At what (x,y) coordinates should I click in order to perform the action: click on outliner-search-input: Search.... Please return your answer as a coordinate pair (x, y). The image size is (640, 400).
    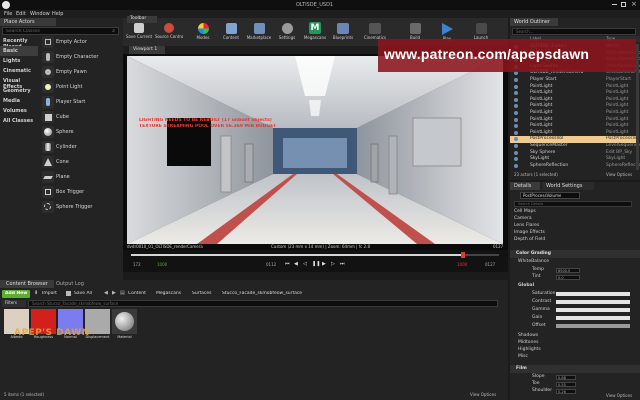
    Looking at the image, I should click on (574, 31).